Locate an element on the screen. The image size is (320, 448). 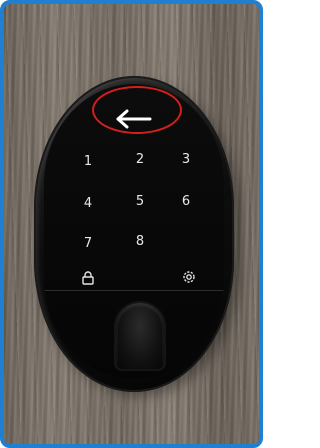
key-8: 8 is located at coordinates (140, 241).